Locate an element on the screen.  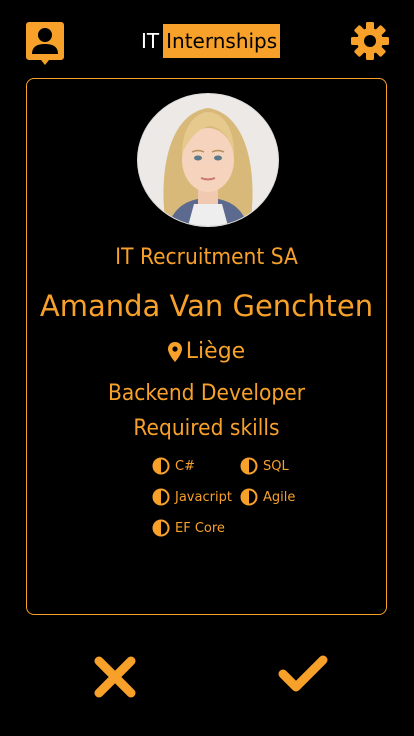
check-icon is located at coordinates (303, 673).